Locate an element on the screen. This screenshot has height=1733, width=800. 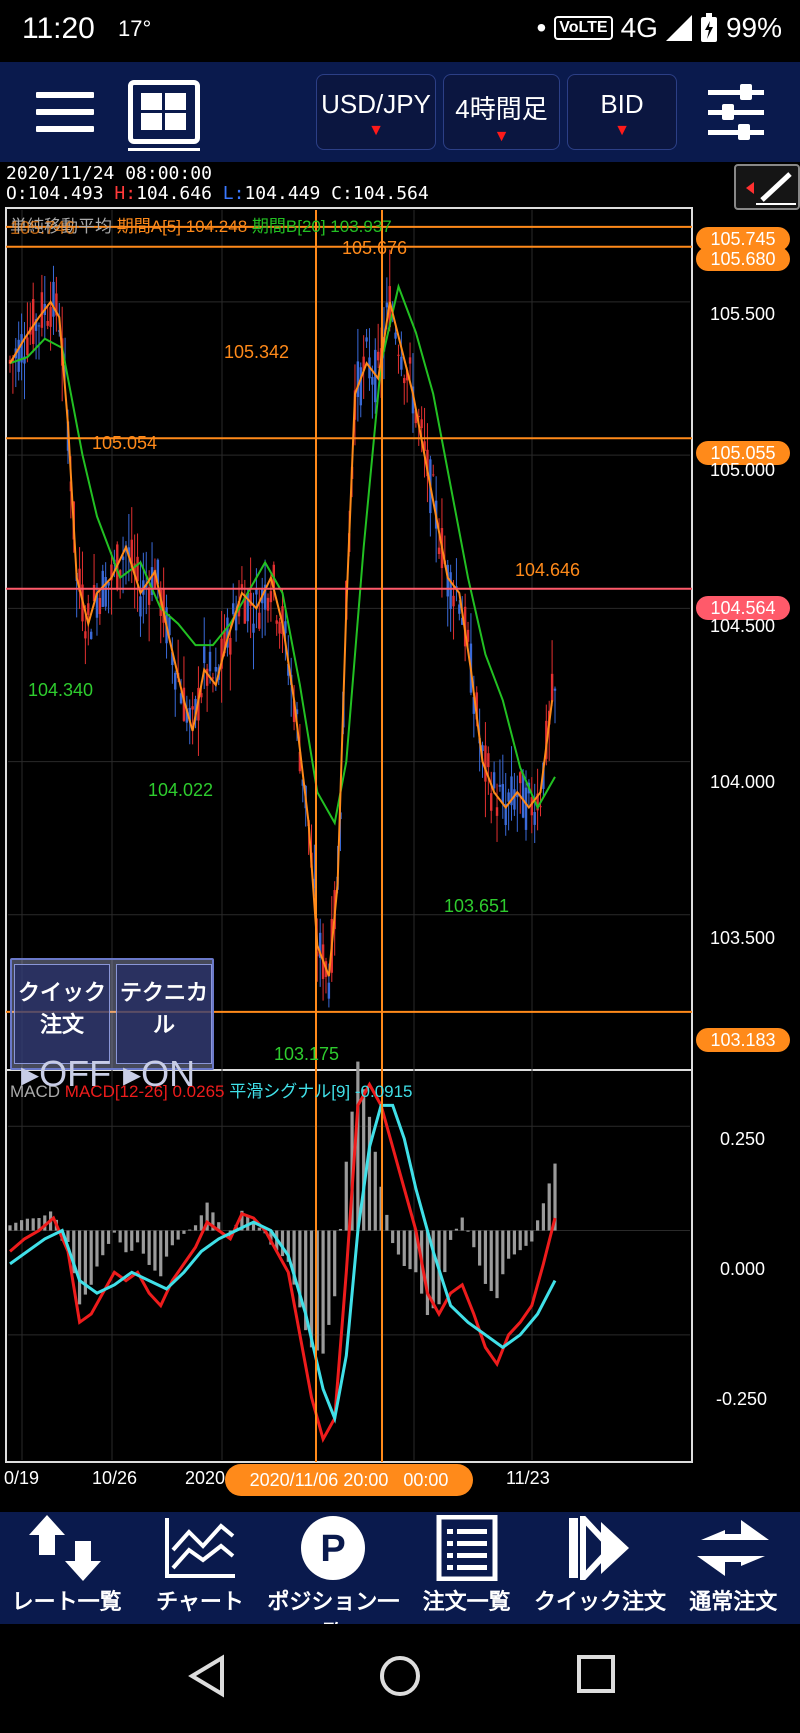
timeframe-selector: 4時間足 ▼ is located at coordinates (501, 112).